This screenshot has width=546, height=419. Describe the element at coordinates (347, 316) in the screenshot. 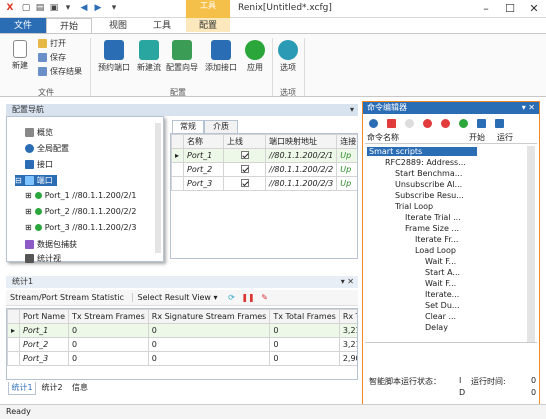

I see `col-rx-total: Rx Total Fr` at that location.